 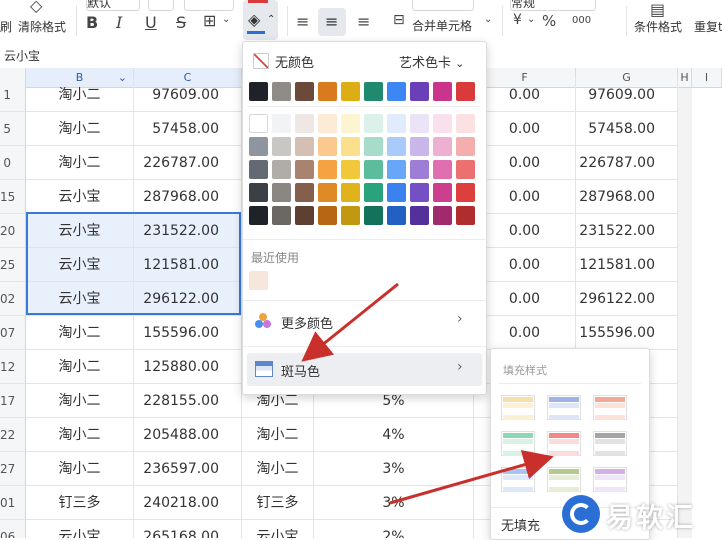 I want to click on watermark-logo-icon, so click(x=581, y=514).